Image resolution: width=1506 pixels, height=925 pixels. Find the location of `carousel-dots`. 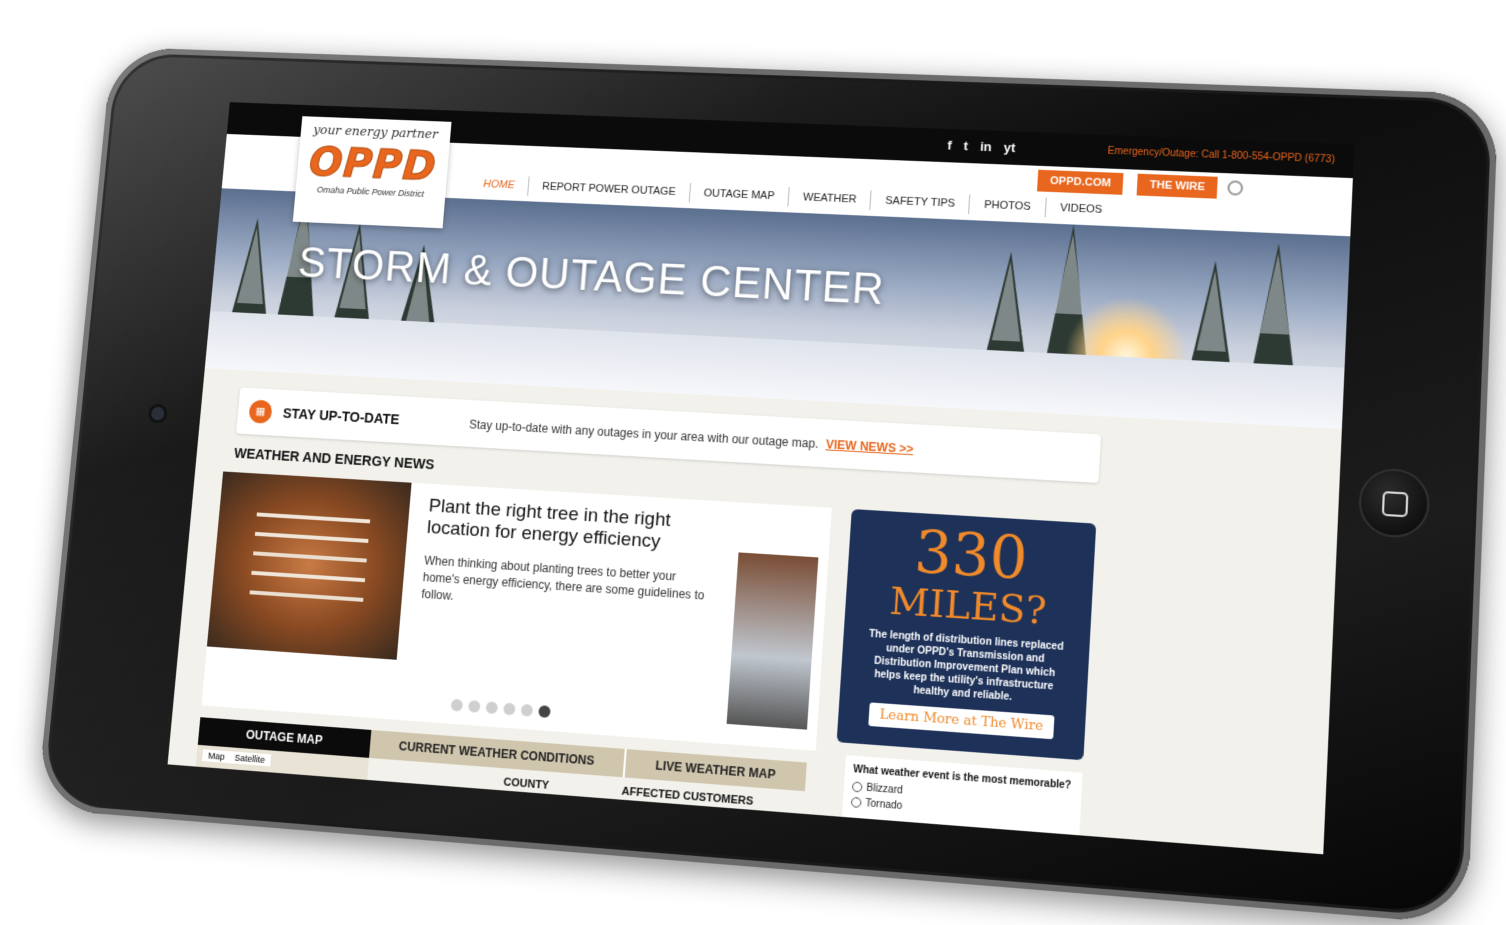

carousel-dots is located at coordinates (500, 708).